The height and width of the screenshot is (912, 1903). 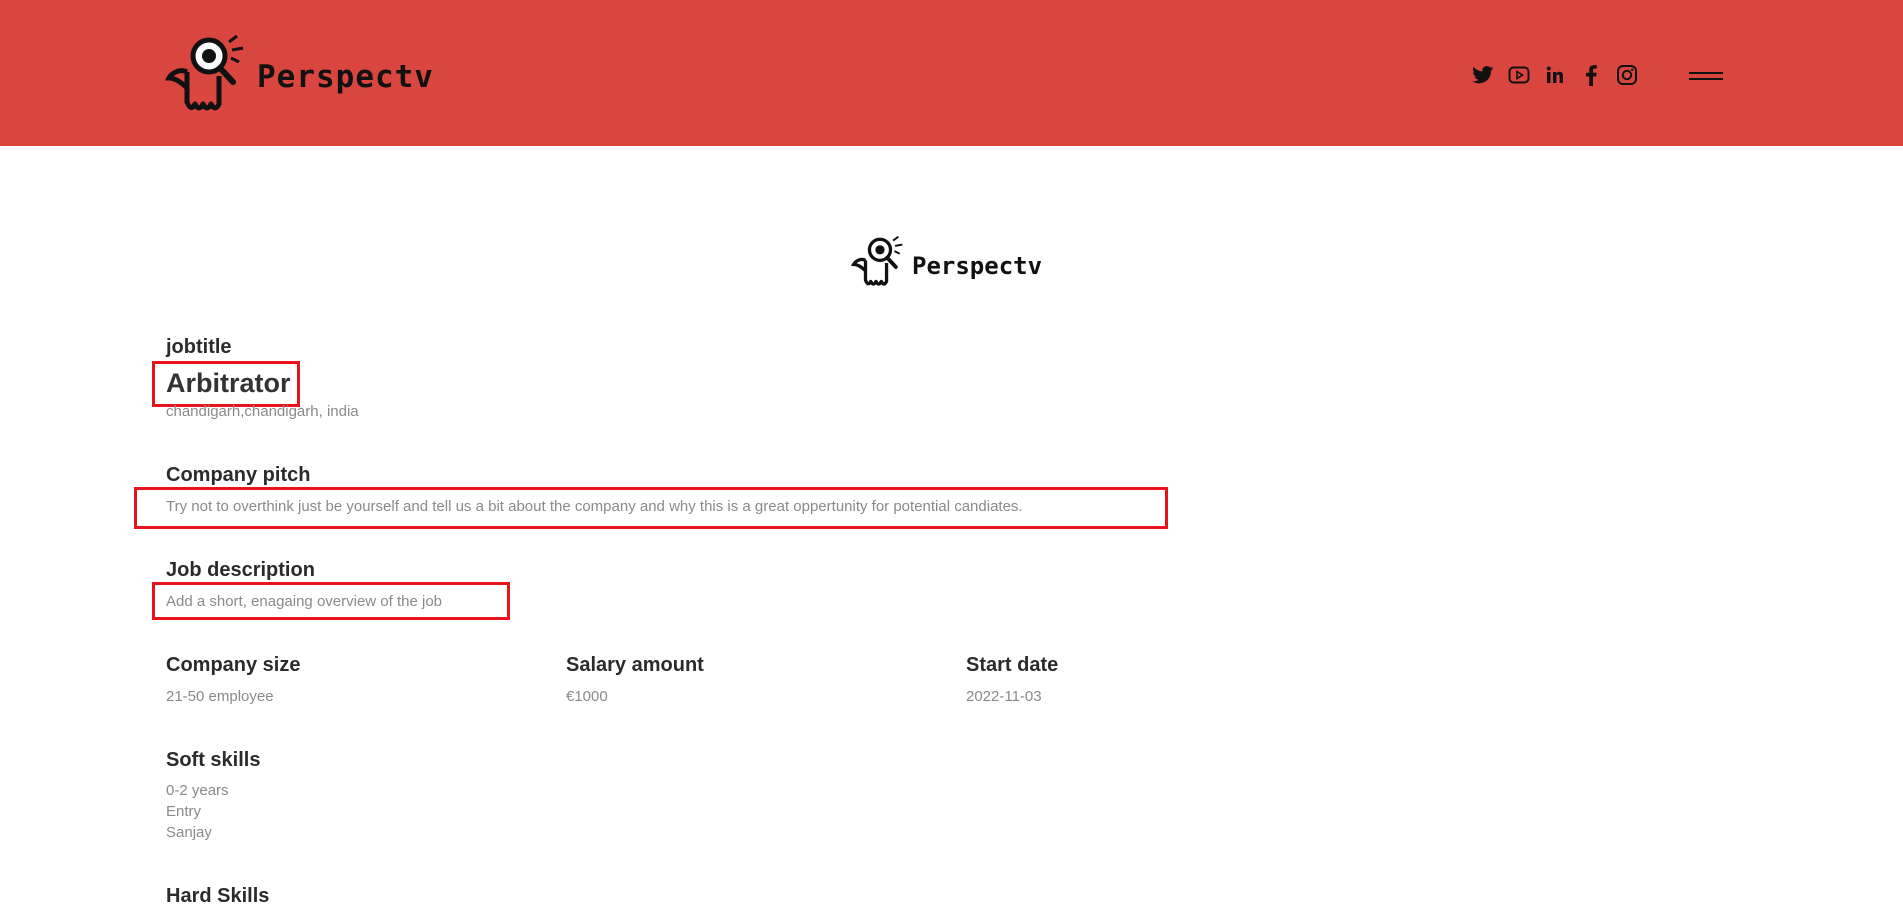 I want to click on company-size-value: 21-50 employee, so click(x=220, y=696).